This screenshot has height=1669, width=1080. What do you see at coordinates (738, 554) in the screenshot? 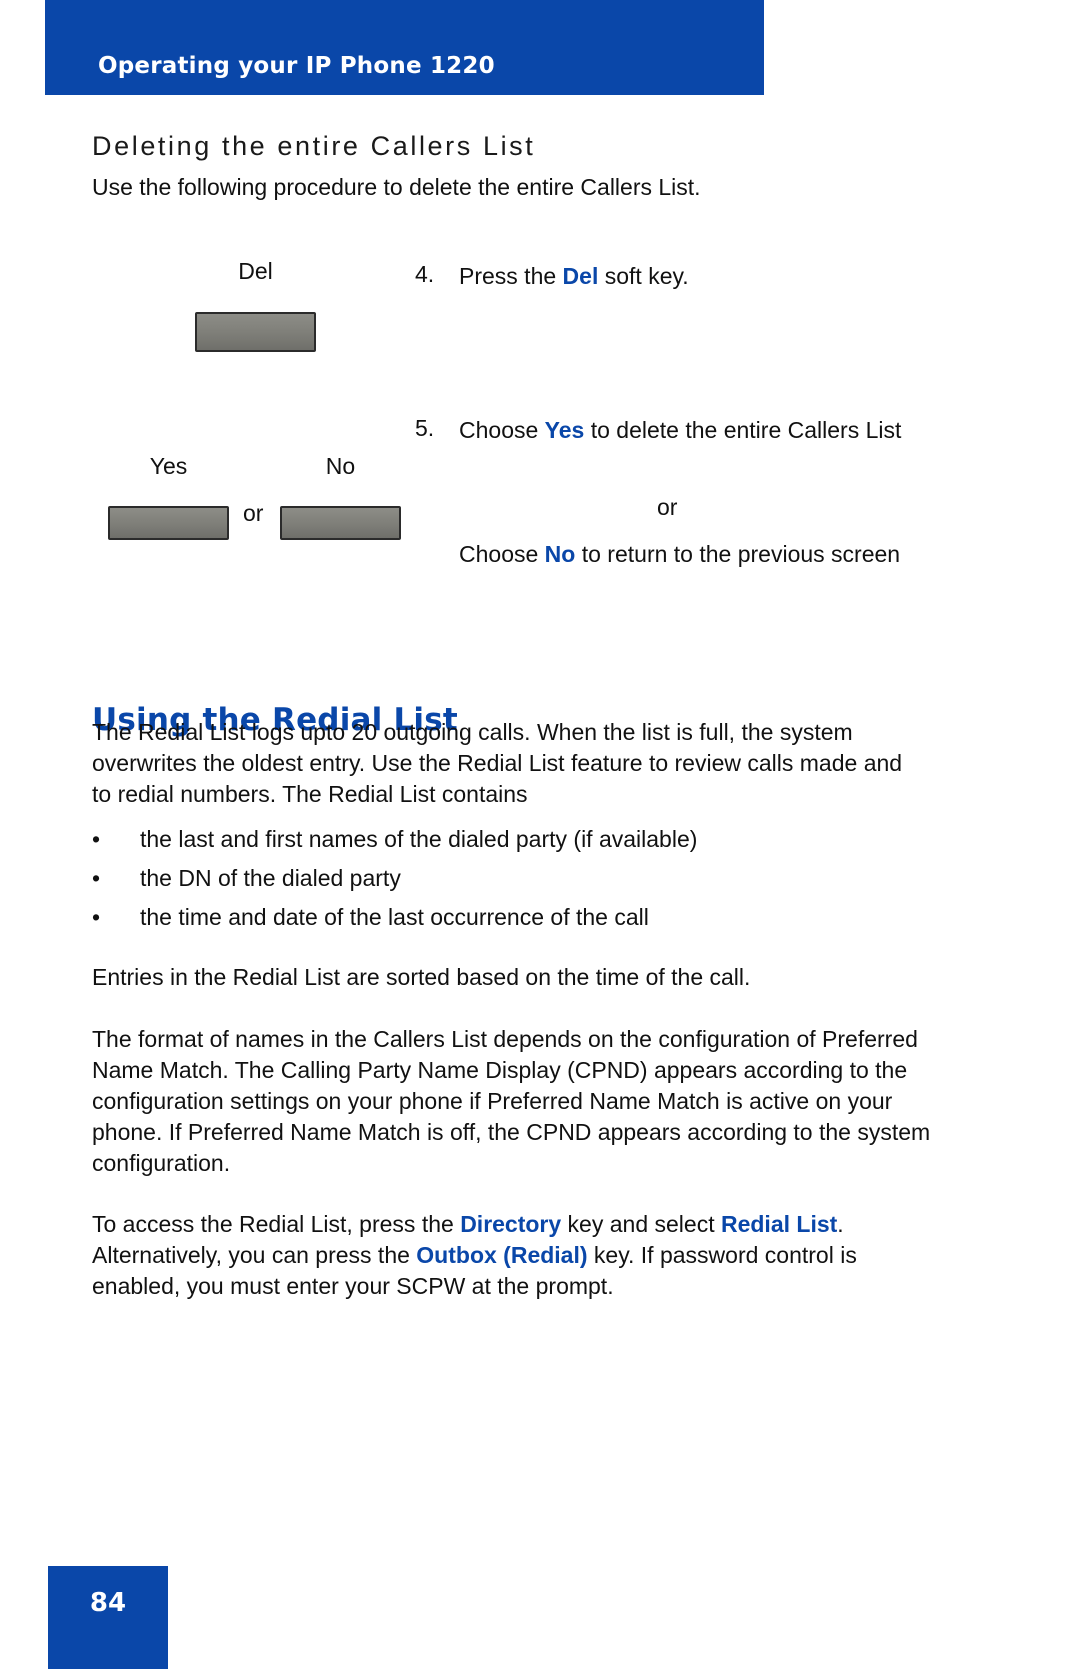
I see `step-5-line2-suffix: to return to the previous screen` at bounding box center [738, 554].